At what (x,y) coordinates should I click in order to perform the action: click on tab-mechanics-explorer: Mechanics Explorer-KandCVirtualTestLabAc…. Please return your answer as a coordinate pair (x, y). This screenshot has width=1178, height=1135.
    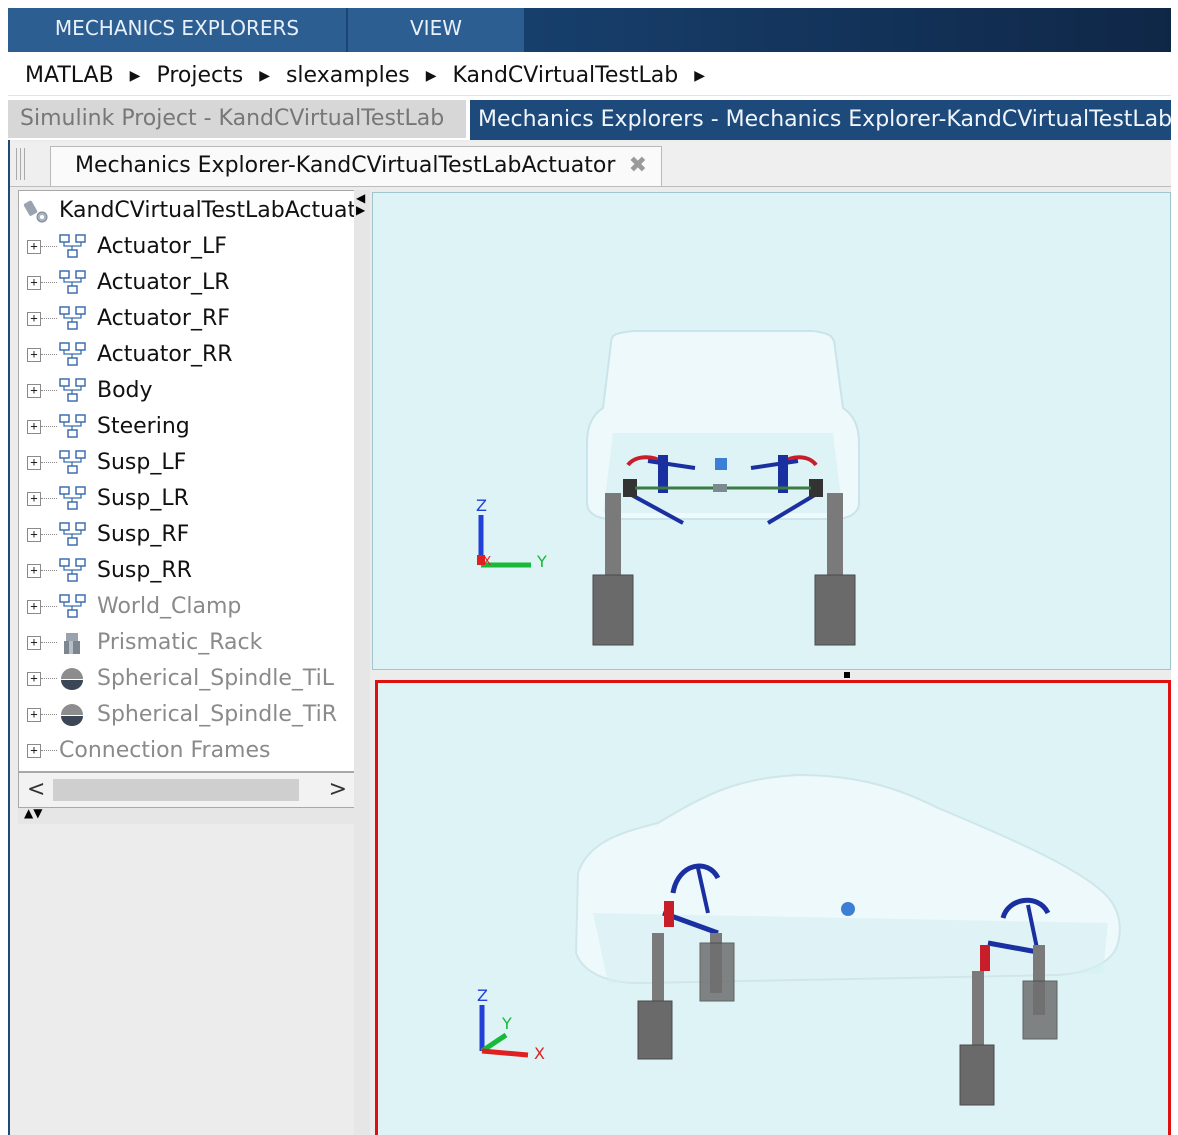
    Looking at the image, I should click on (356, 166).